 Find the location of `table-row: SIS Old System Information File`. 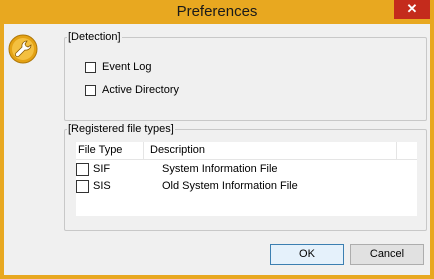

table-row: SIS Old System Information File is located at coordinates (246, 186).